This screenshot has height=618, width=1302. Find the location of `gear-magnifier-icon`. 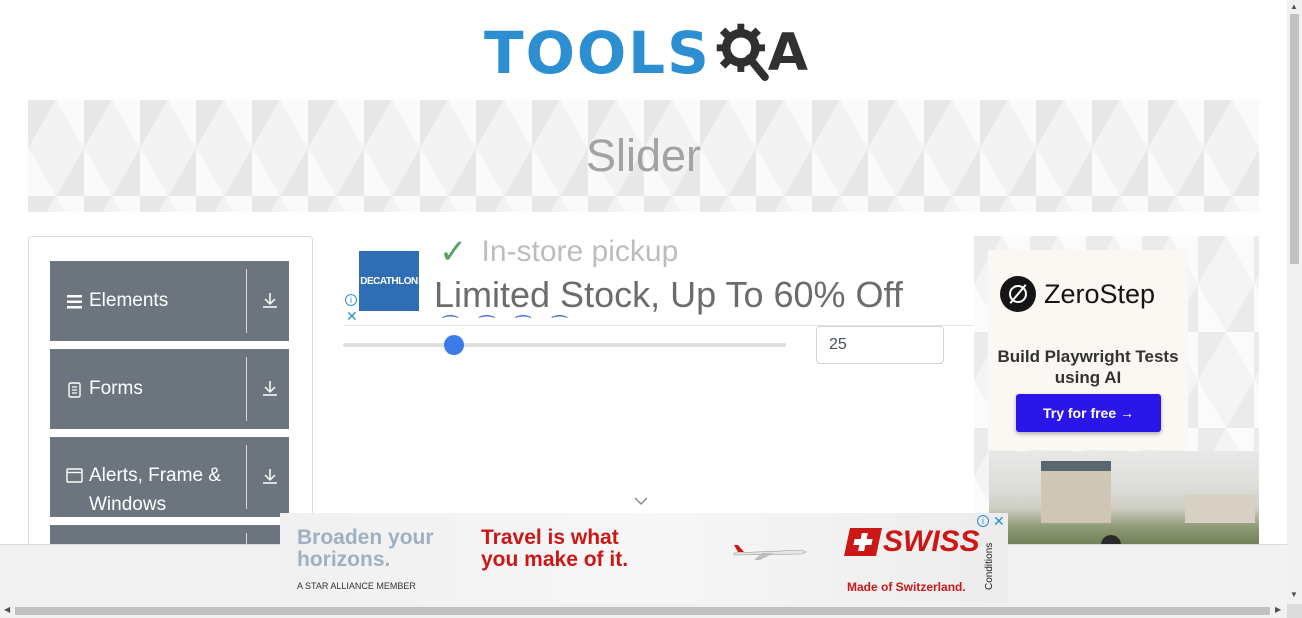

gear-magnifier-icon is located at coordinates (742, 52).